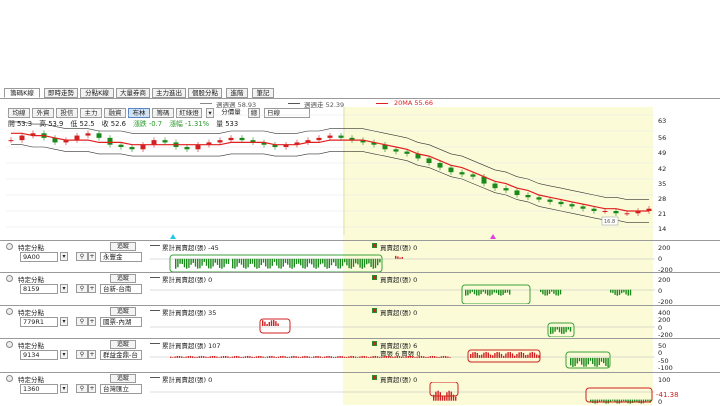 The width and height of the screenshot is (720, 406). Describe the element at coordinates (664, 280) in the screenshot. I see `panel-ytick: 200` at that location.